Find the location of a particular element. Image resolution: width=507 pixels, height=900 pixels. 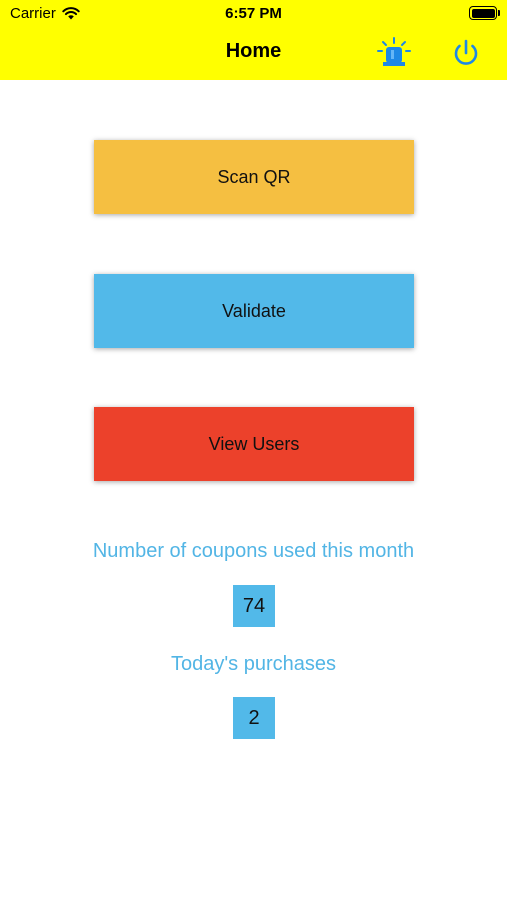

status-time: 6:57 PM is located at coordinates (253, 13).